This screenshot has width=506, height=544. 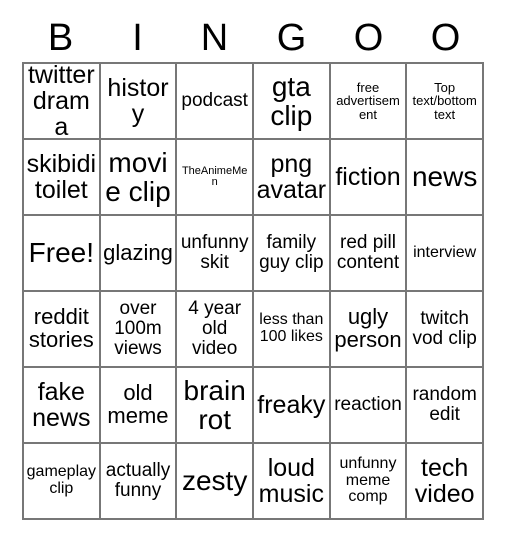 I want to click on bingo-header-letter-4: O, so click(x=368, y=38).